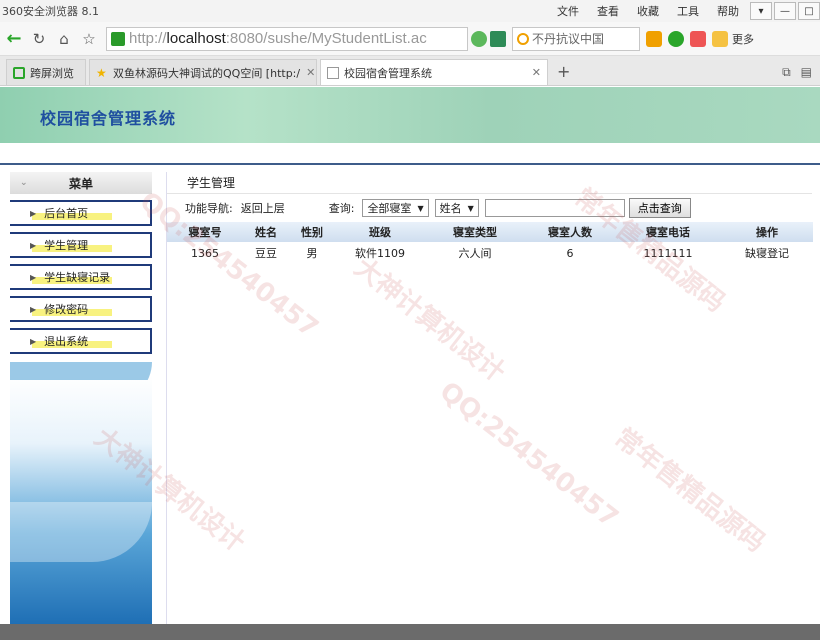 This screenshot has height=640, width=820. I want to click on cell-gender: 男, so click(312, 253).